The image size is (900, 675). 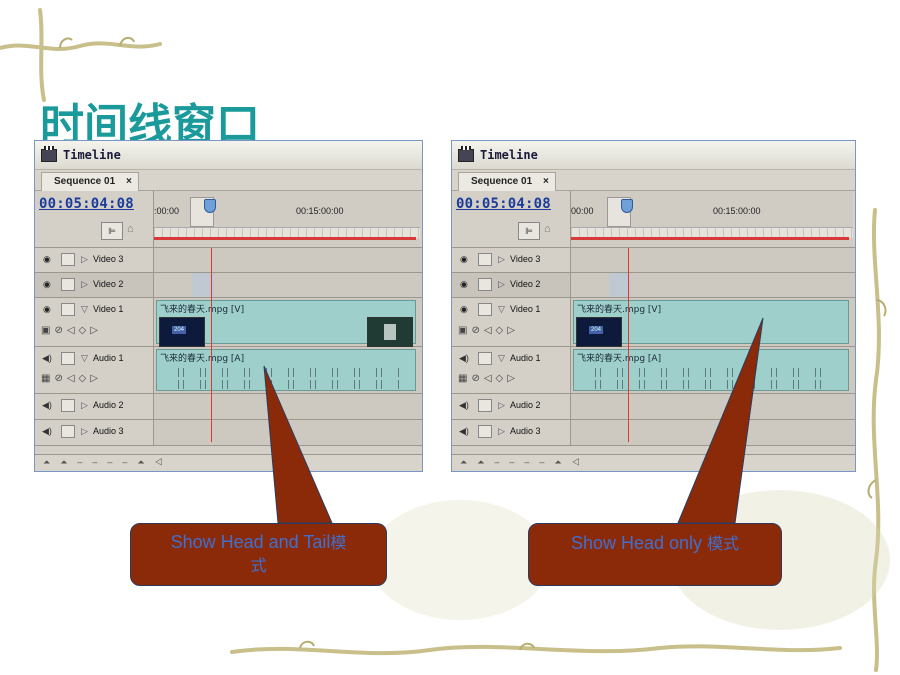 I want to click on track-audio-2: ◀) ▷ Audio 2, so click(x=653, y=407).